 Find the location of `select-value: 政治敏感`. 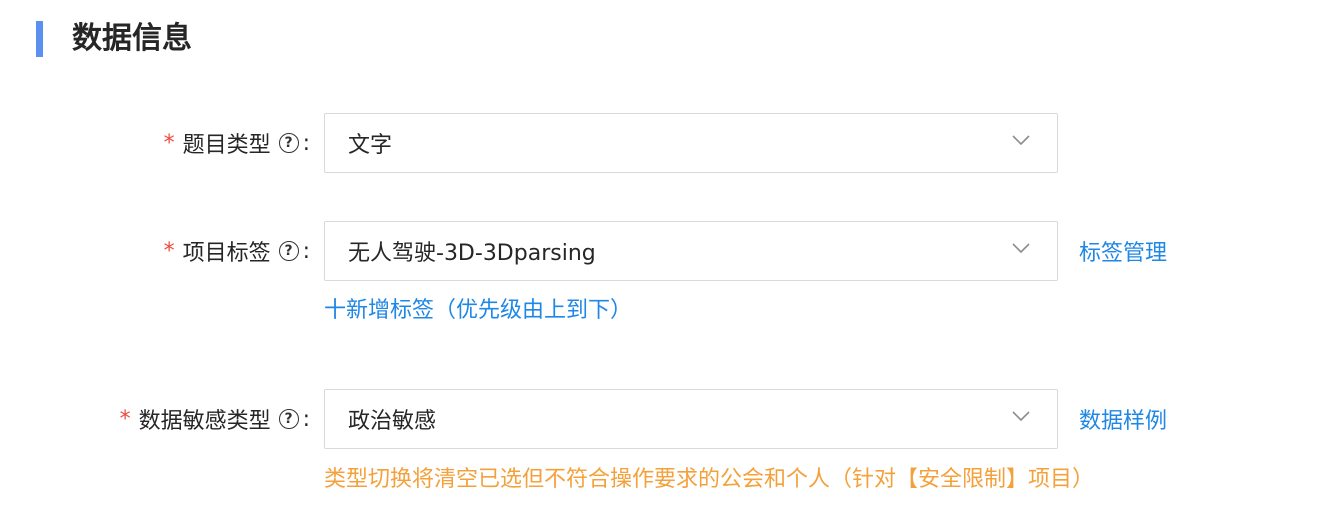

select-value: 政治敏感 is located at coordinates (392, 421).